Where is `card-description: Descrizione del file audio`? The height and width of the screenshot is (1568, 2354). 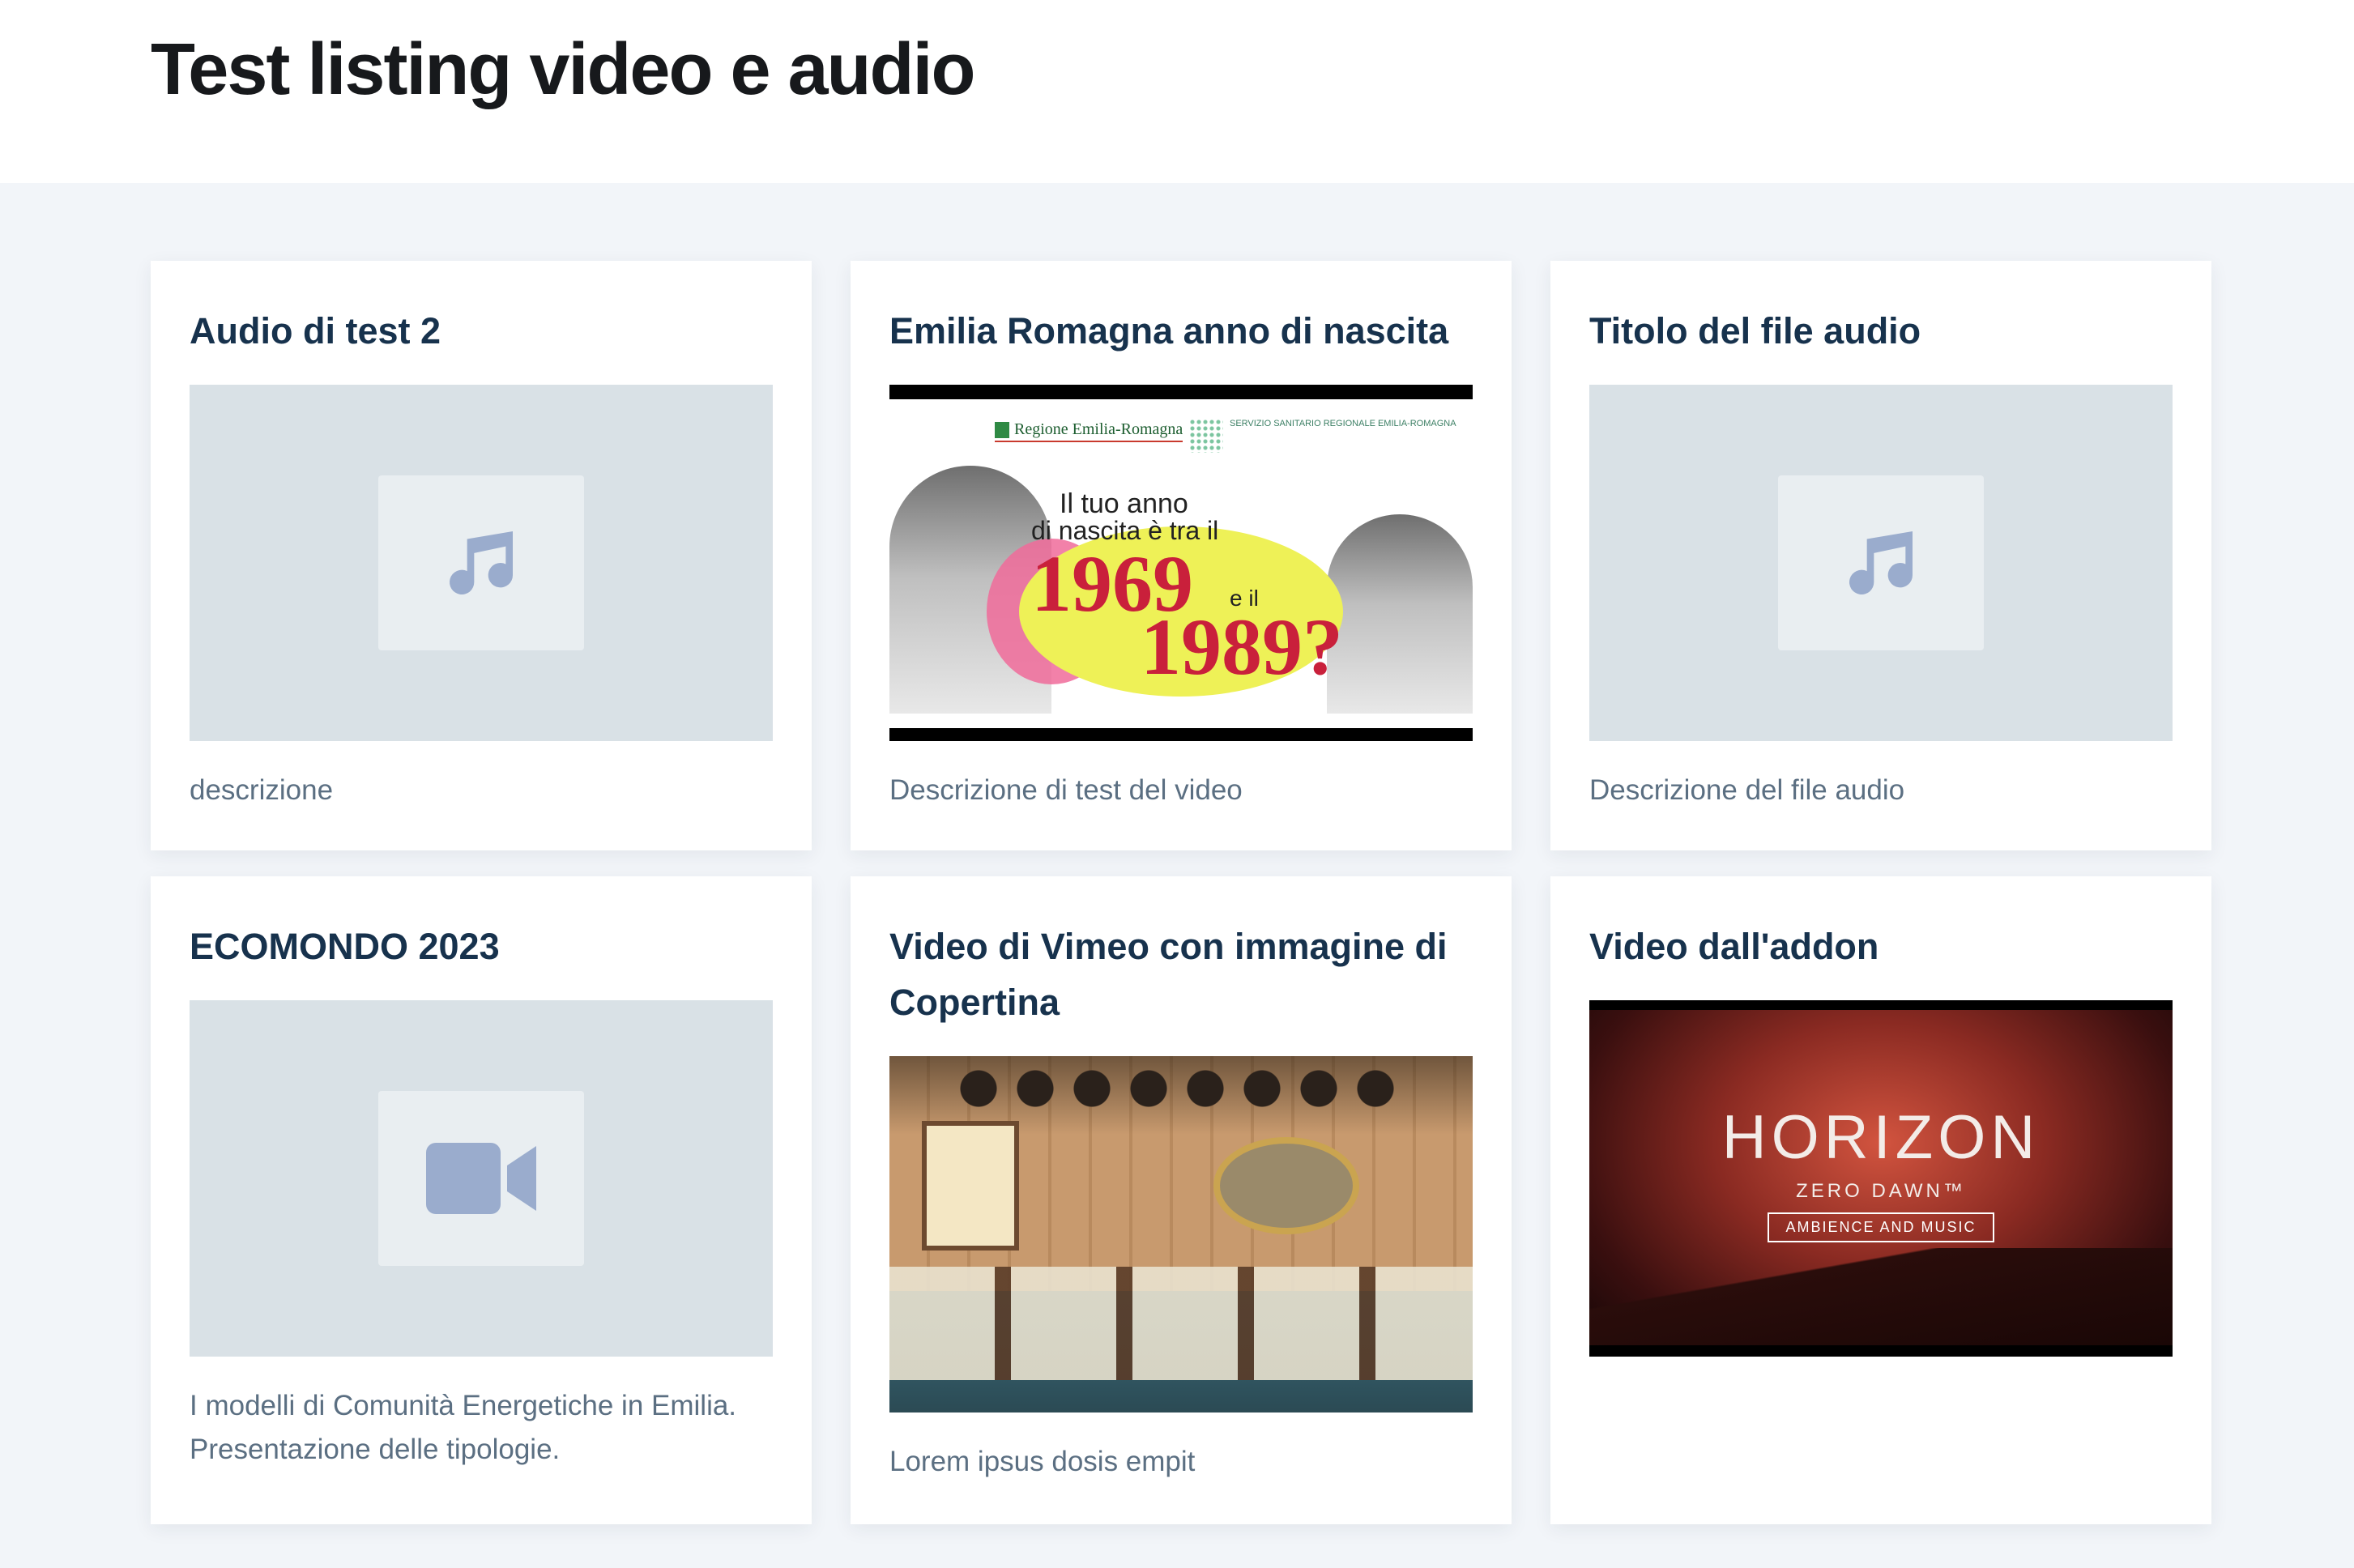
card-description: Descrizione del file audio is located at coordinates (1747, 790).